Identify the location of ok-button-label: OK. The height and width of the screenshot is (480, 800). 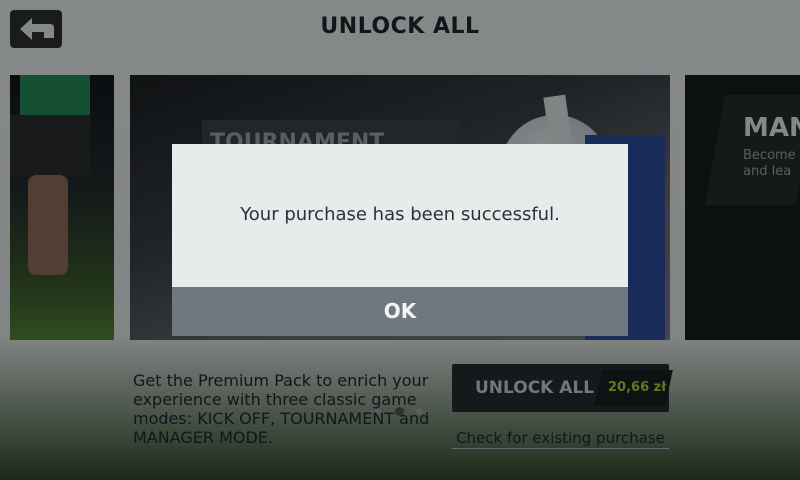
(400, 311).